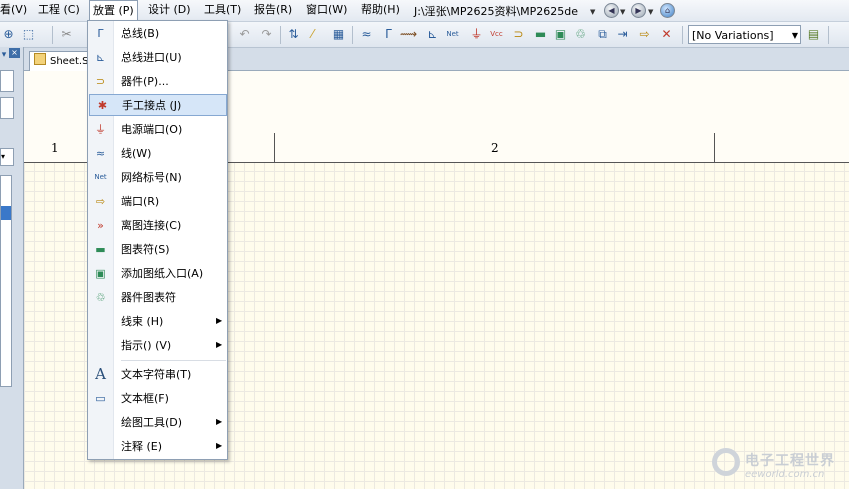  Describe the element at coordinates (452, 34) in the screenshot. I see `net-label-tool-icon: Net` at that location.